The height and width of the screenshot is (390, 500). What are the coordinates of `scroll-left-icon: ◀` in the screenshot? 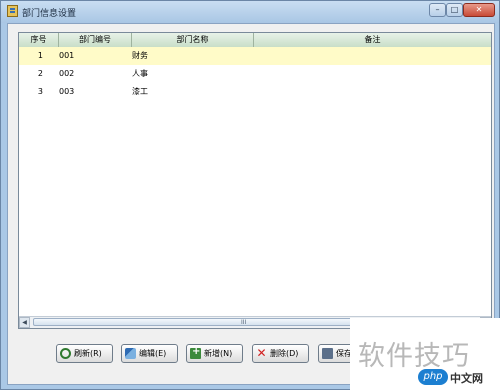 It's located at (24, 322).